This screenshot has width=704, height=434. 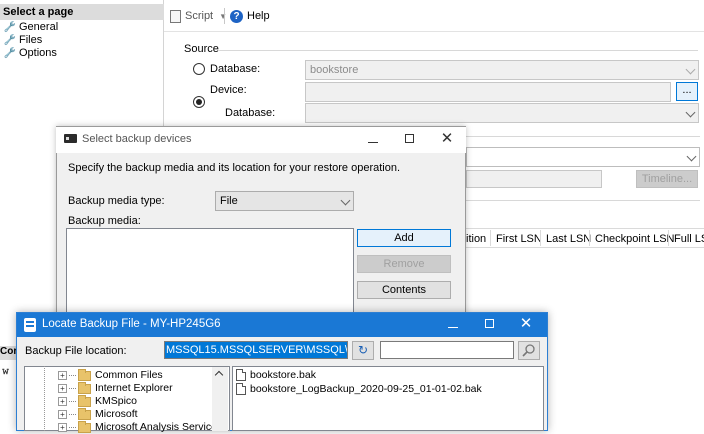 I want to click on page-item-files: 🔧 Files, so click(x=23, y=40).